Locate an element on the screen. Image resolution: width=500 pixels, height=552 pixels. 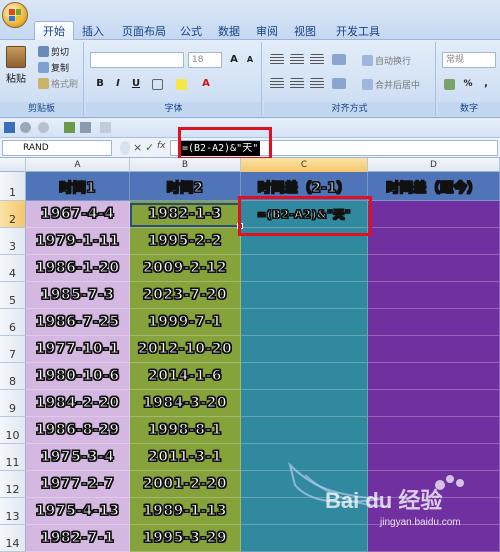
shrink-font-button: A is located at coordinates (250, 60).